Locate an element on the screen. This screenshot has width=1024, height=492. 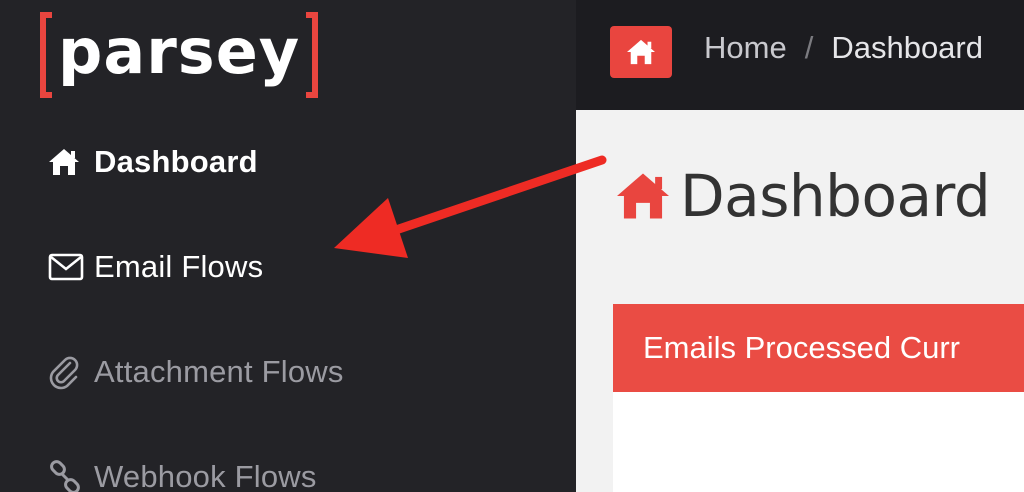
logo-text: parsey is located at coordinates (179, 51).